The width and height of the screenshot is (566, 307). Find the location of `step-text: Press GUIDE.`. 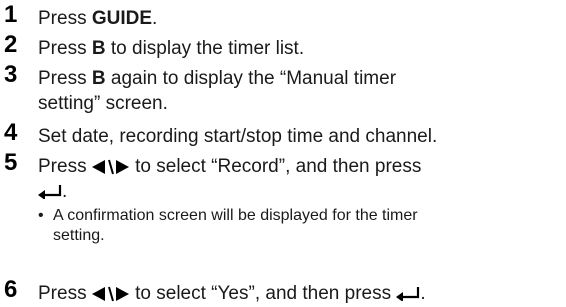

step-text: Press GUIDE. is located at coordinates (98, 18).